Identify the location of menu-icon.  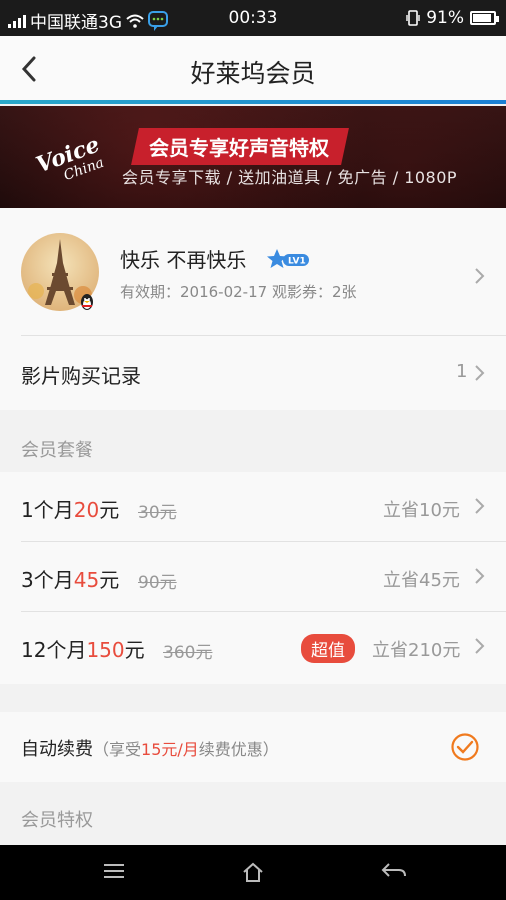
(114, 871).